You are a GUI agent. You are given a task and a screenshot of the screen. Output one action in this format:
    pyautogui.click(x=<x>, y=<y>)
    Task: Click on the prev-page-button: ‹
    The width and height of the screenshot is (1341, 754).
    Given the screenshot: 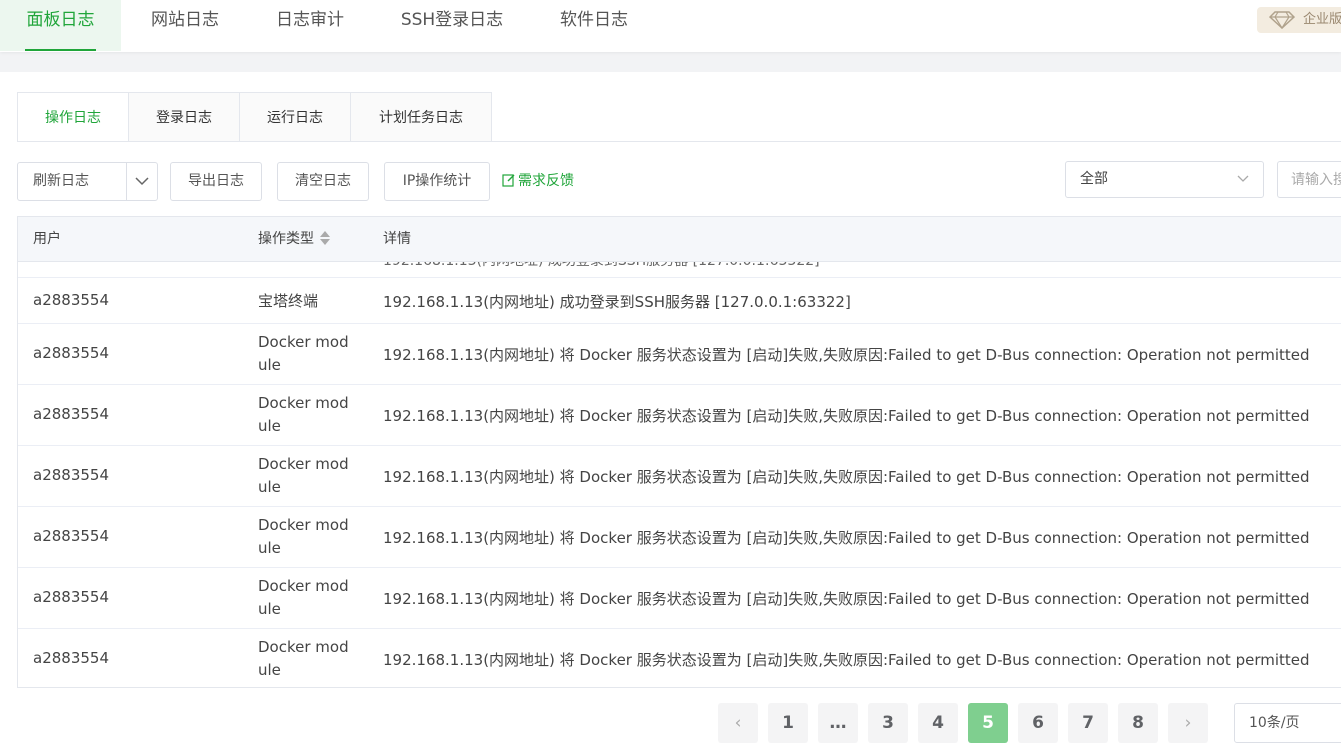 What is the action you would take?
    pyautogui.click(x=738, y=723)
    